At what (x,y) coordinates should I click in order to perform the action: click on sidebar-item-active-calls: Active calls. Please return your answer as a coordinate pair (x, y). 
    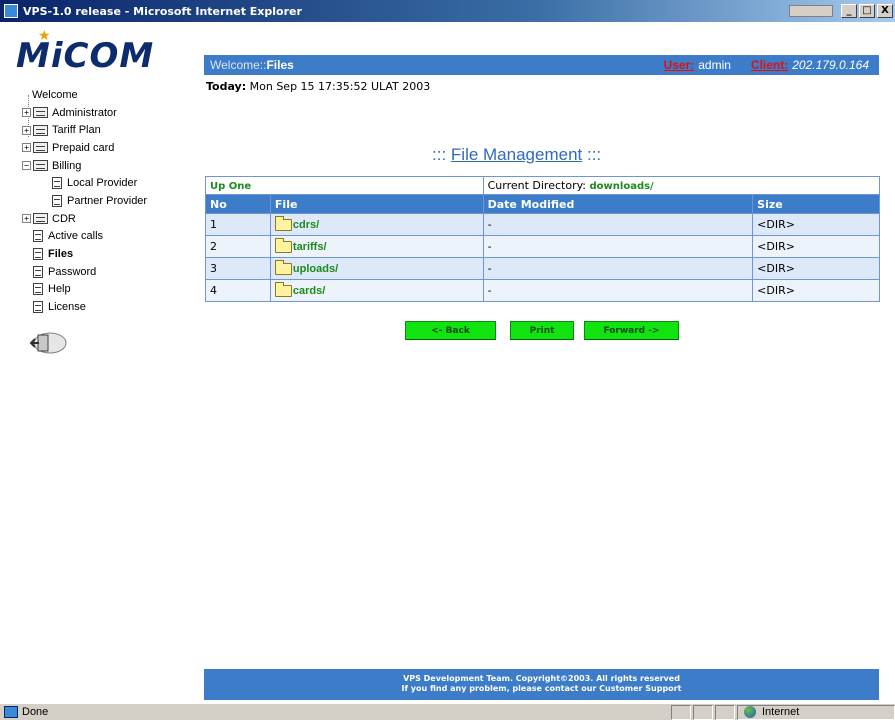
    Looking at the image, I should click on (112, 237).